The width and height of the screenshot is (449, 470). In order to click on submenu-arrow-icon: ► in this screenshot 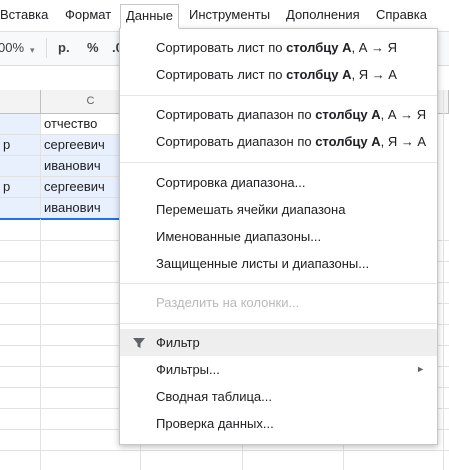, I will do `click(420, 369)`.